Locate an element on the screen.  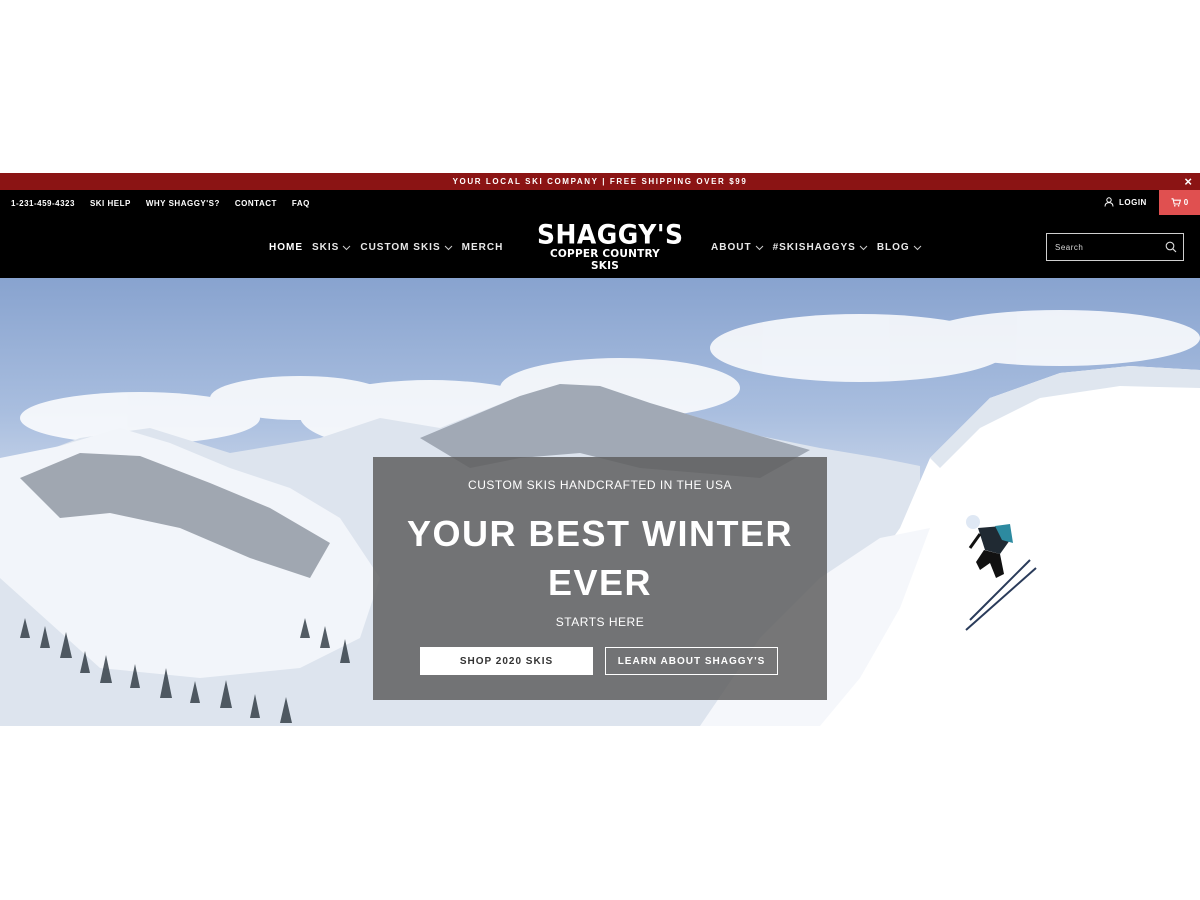
faq-link: FAQ is located at coordinates (301, 204).